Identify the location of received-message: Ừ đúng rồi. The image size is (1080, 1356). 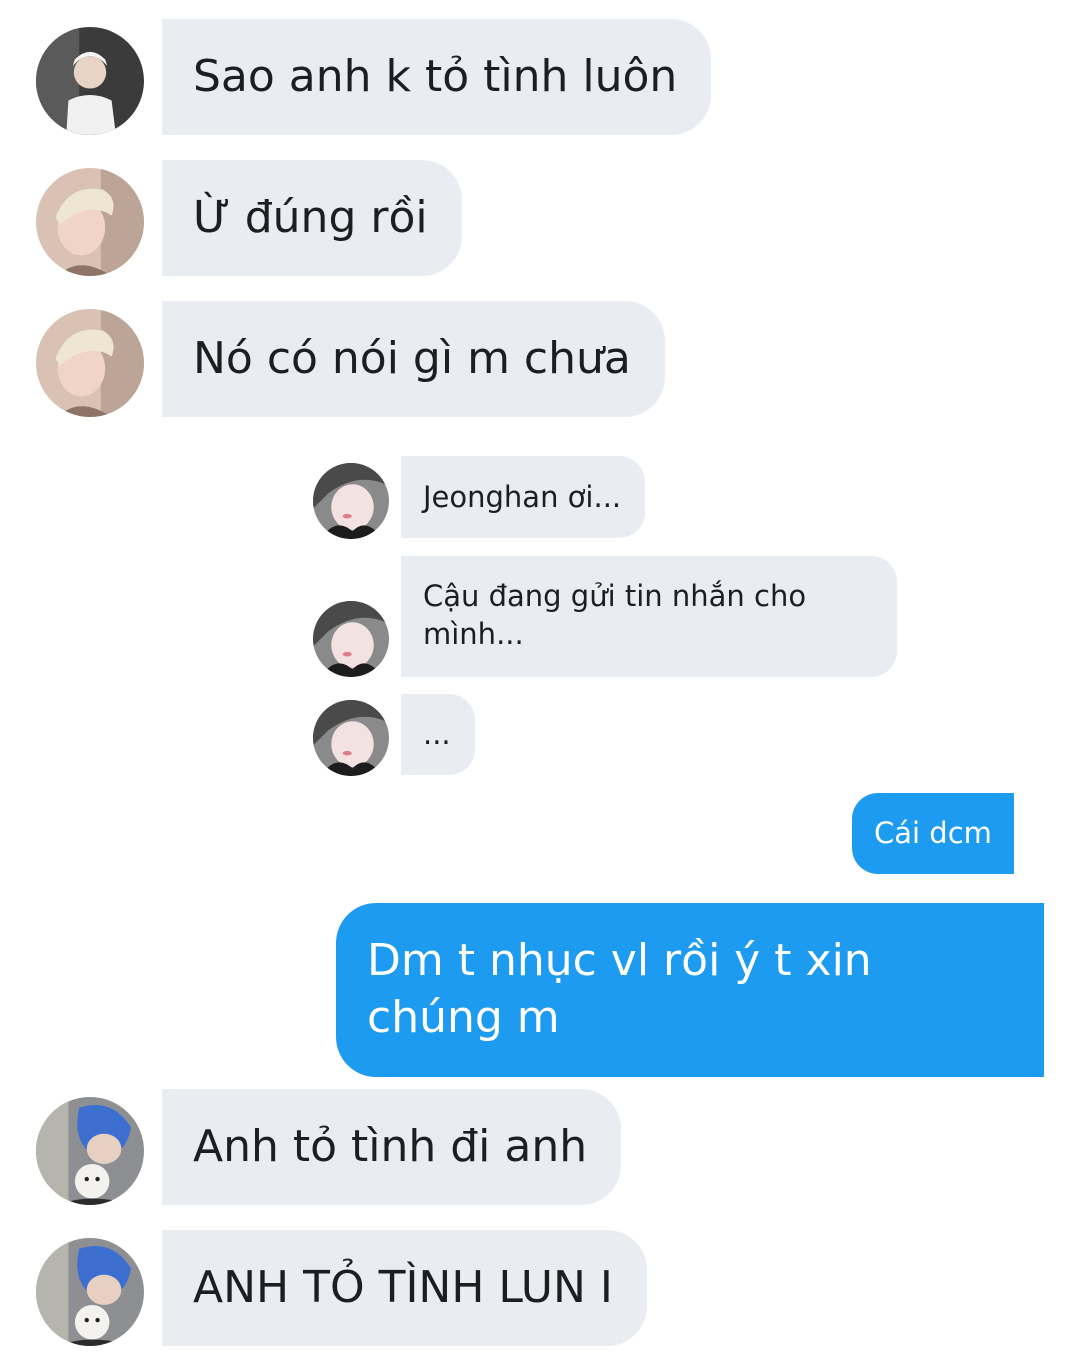
(312, 218).